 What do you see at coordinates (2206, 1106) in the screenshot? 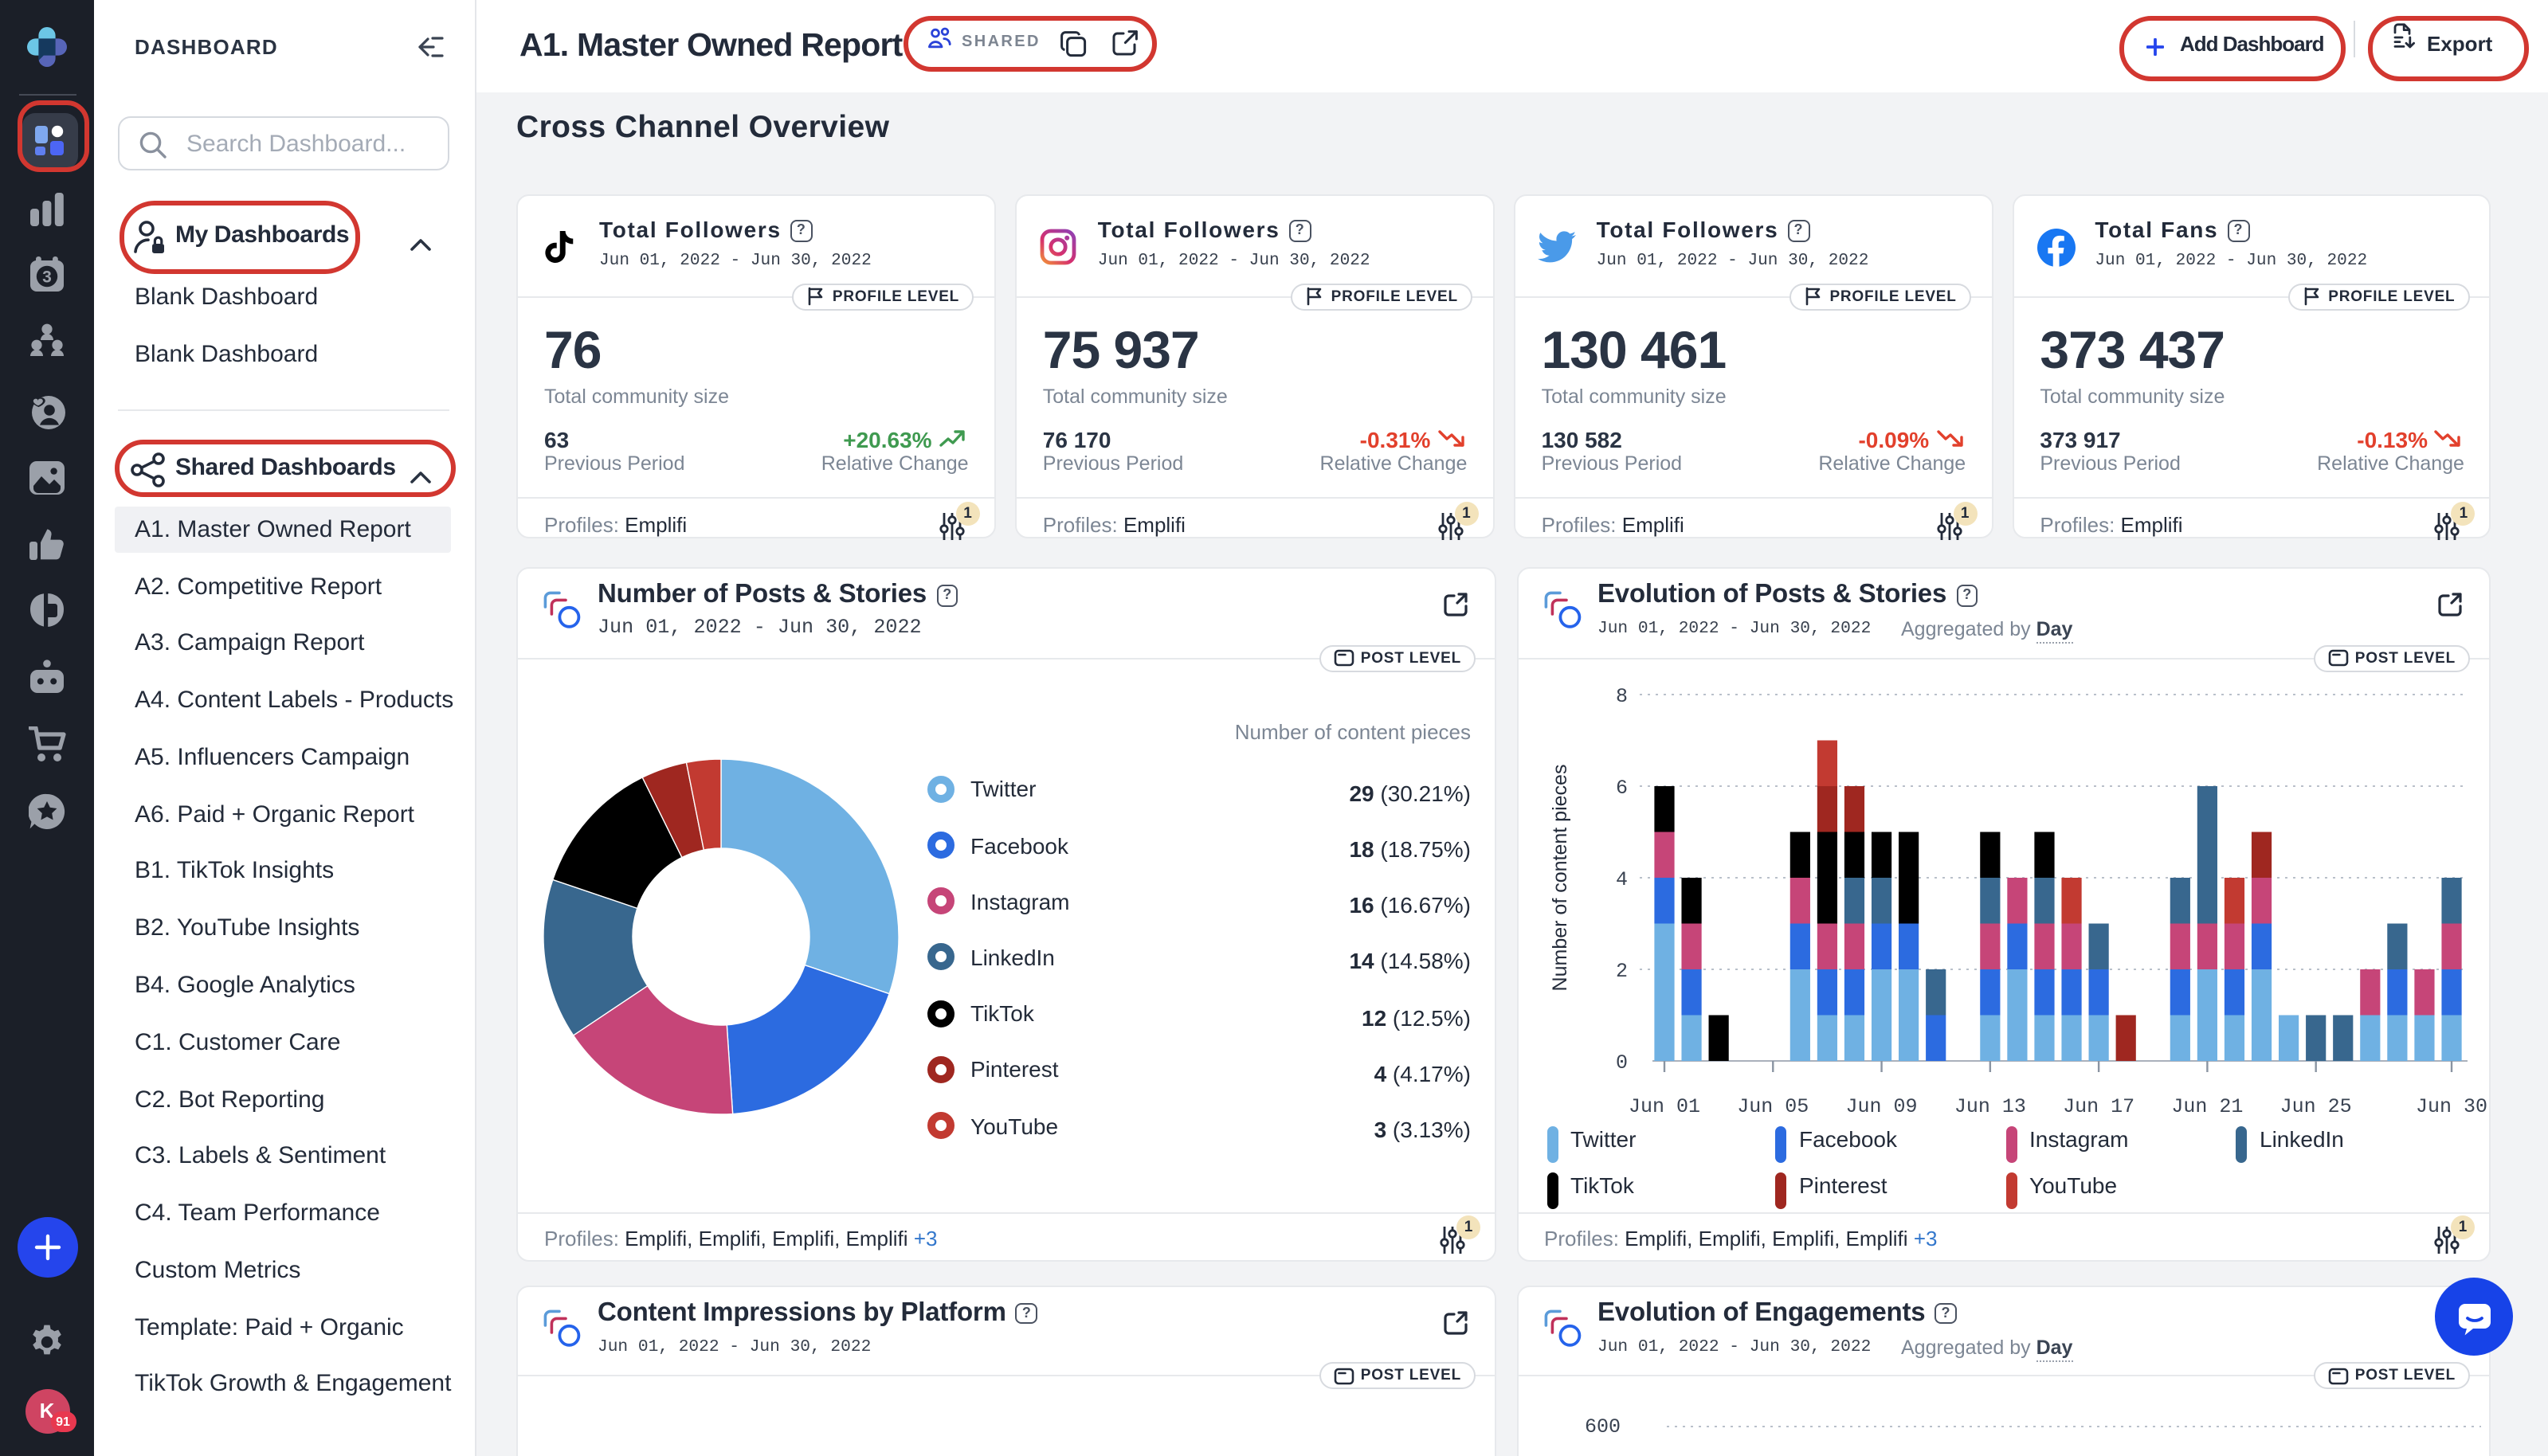
I see `svg-text: Jun 21` at bounding box center [2206, 1106].